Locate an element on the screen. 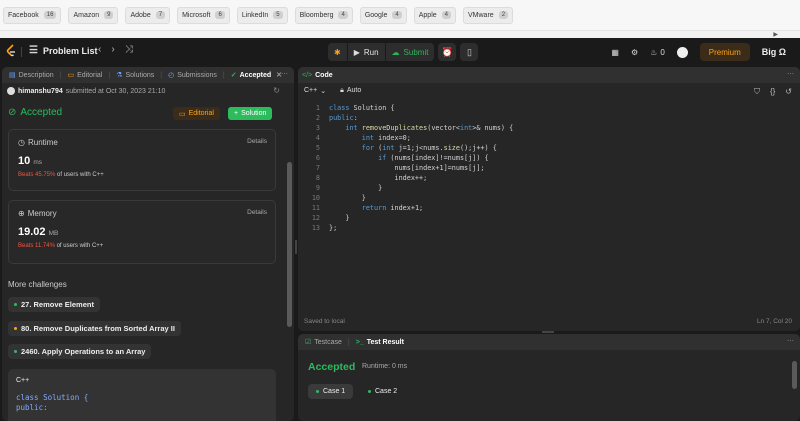 The width and height of the screenshot is (800, 421). case-tab-1: Case 1 is located at coordinates (331, 391).